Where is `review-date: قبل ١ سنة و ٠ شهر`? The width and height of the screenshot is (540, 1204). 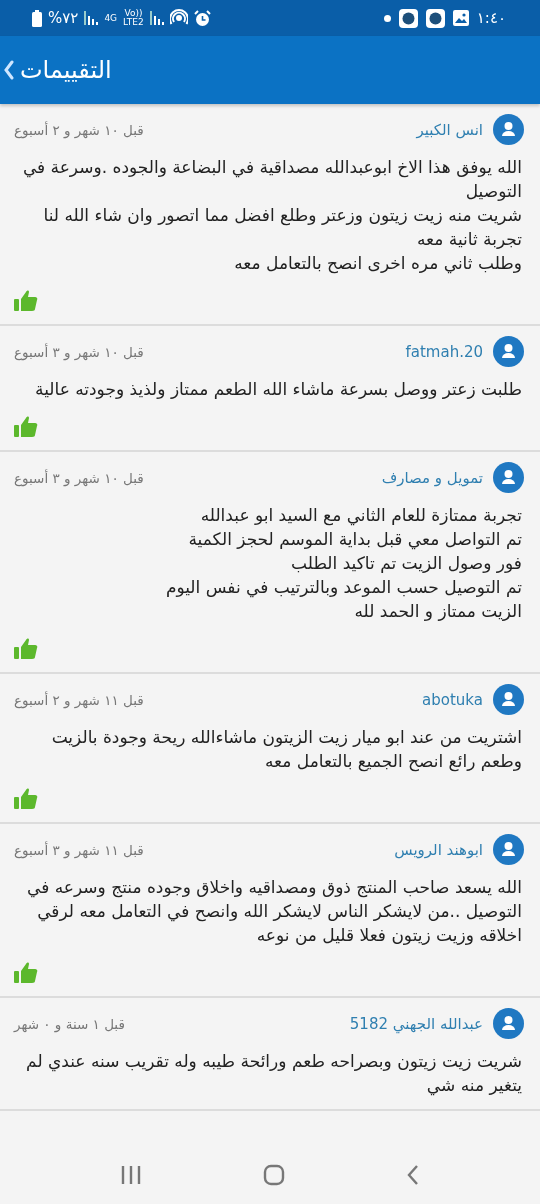
review-date: قبل ١ سنة و ٠ شهر is located at coordinates (69, 1023).